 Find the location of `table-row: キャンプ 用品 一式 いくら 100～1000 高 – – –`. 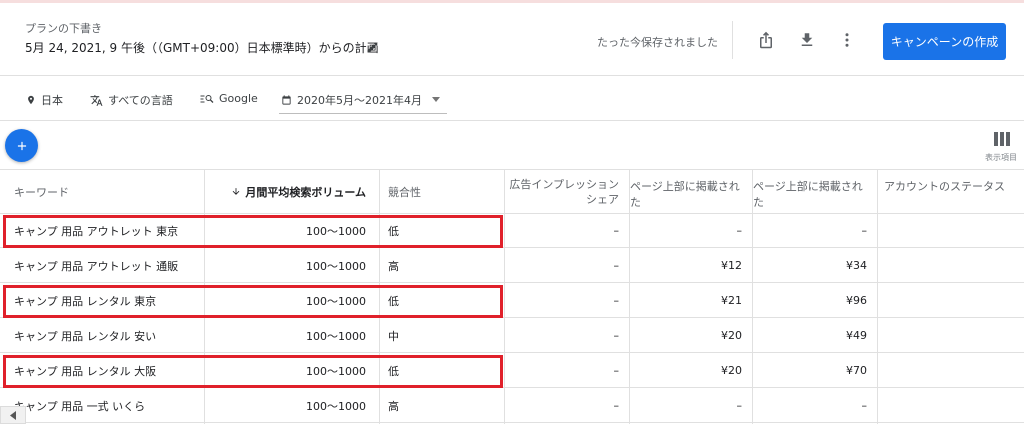

table-row: キャンプ 用品 一式 いくら 100～1000 高 – – – is located at coordinates (512, 406).